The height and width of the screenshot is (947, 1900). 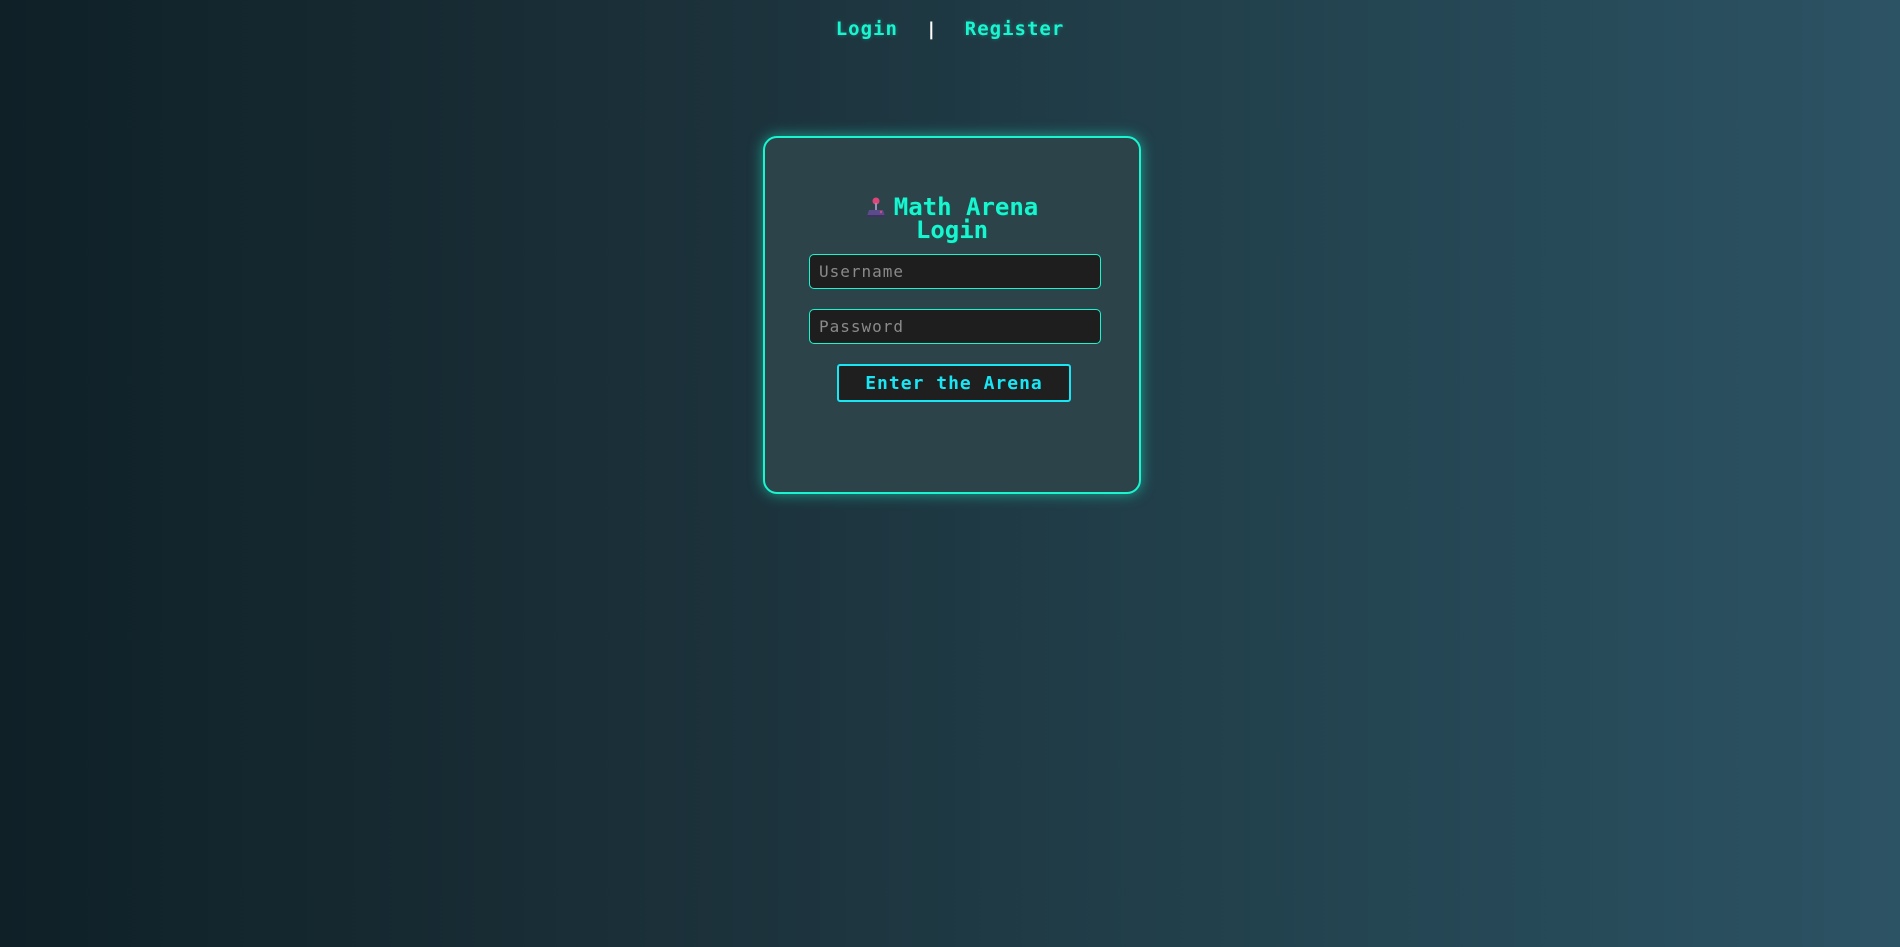 I want to click on login-title: Math Arena Login, so click(x=952, y=220).